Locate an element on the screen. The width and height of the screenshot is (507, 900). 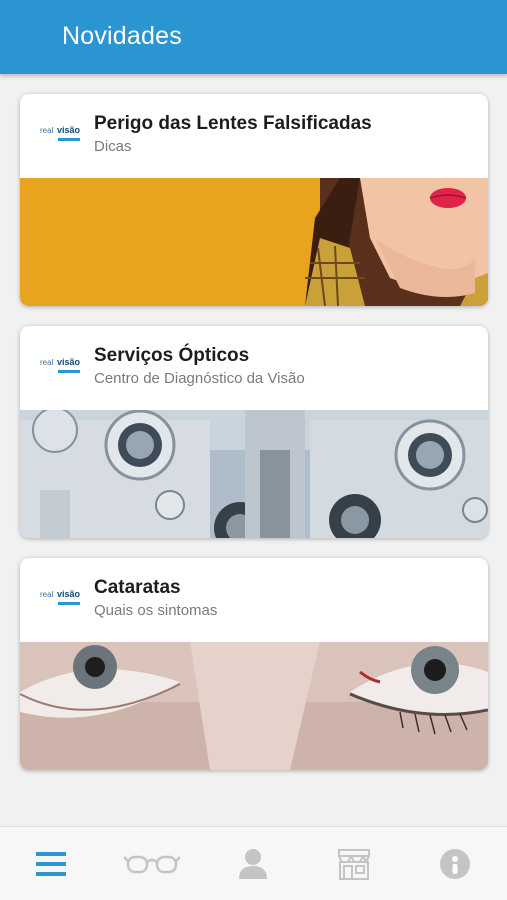
card-subtitle: Centro de Diagnóstico da Visão is located at coordinates (199, 378).